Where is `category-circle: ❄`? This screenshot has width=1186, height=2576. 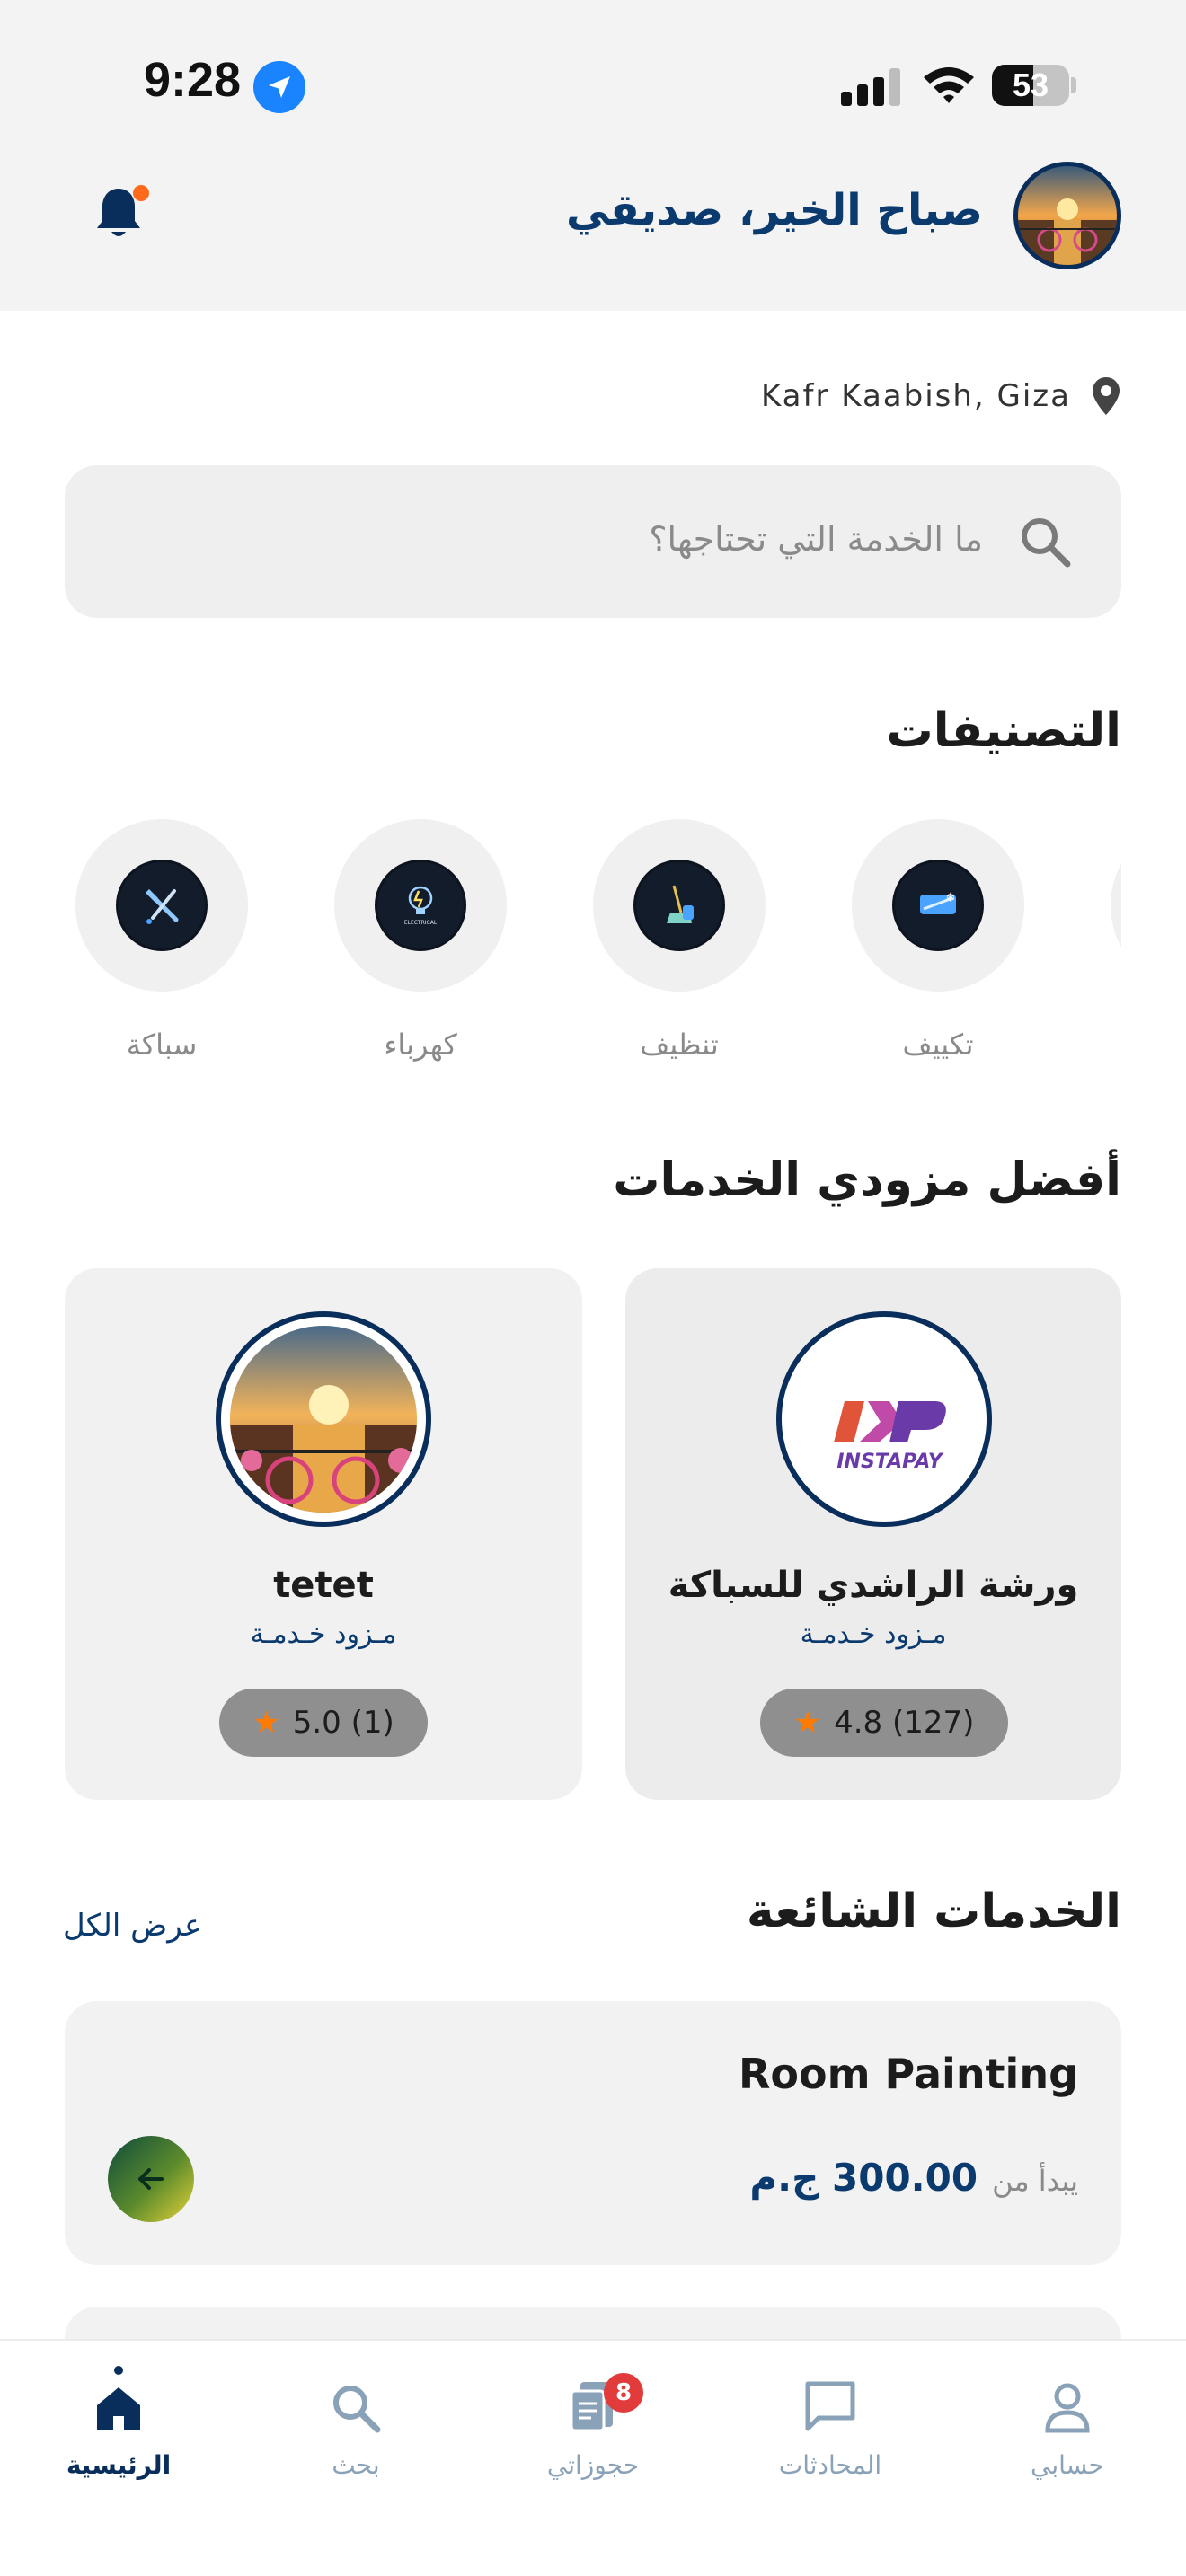 category-circle: ❄ is located at coordinates (938, 905).